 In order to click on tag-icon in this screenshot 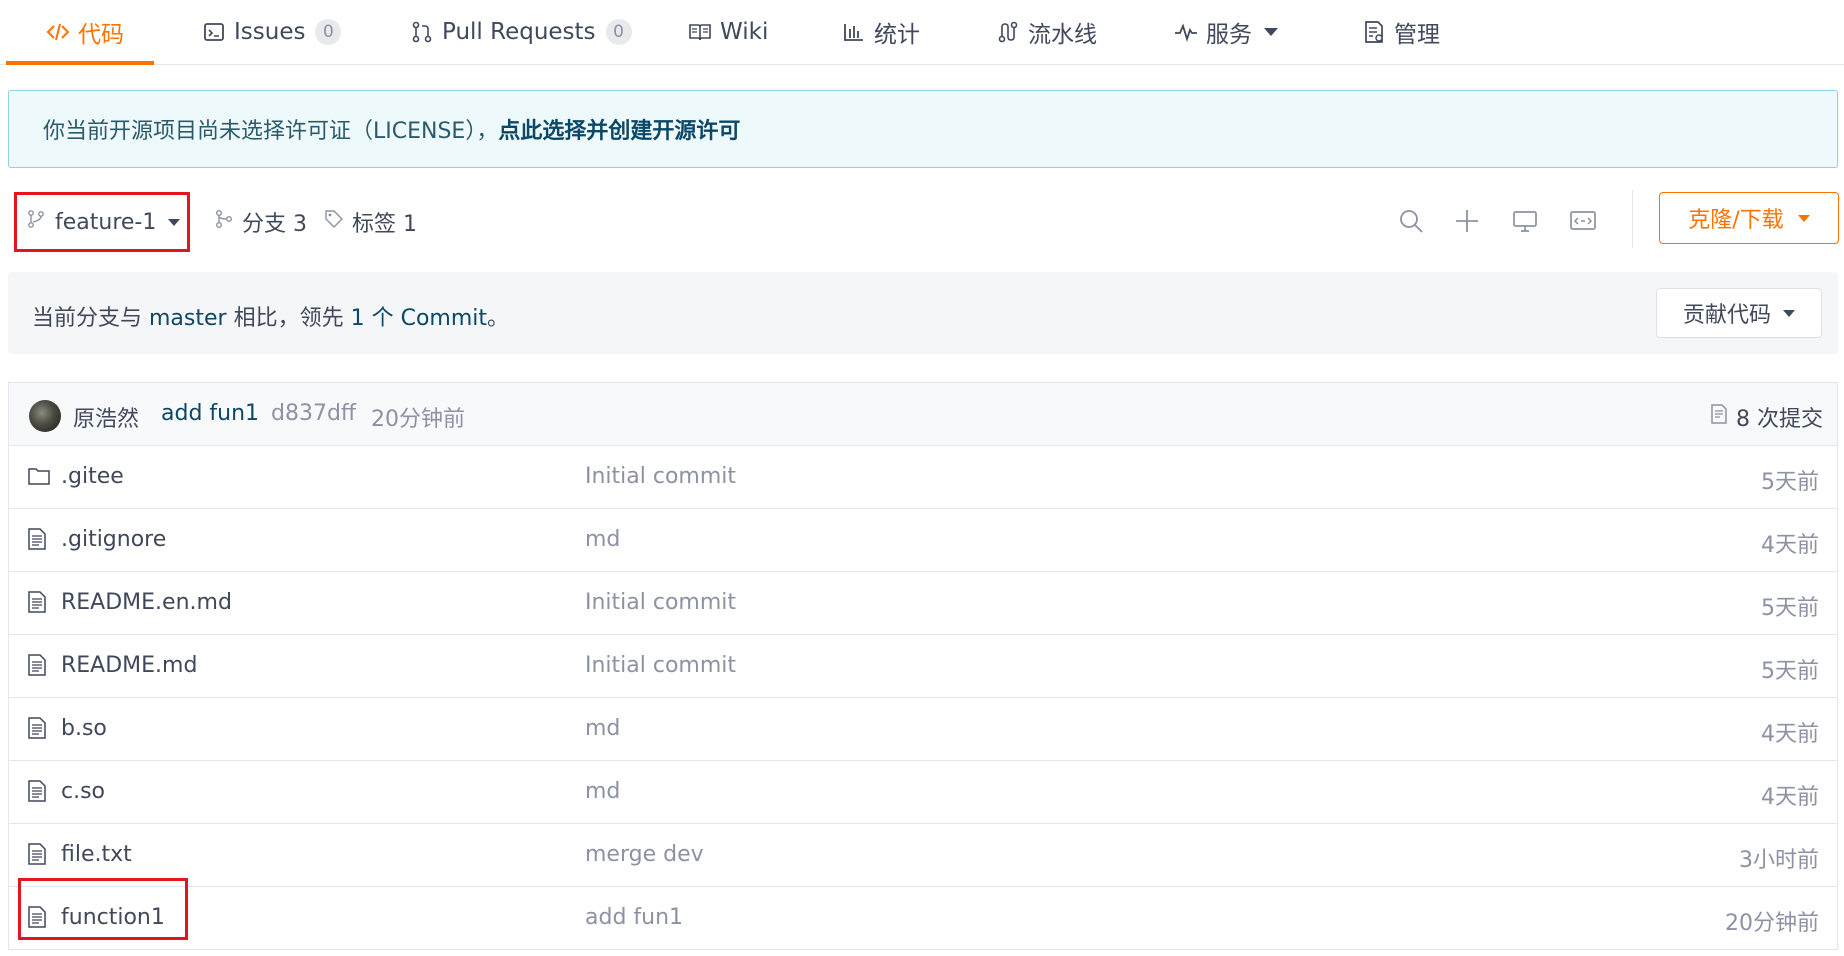, I will do `click(334, 222)`.